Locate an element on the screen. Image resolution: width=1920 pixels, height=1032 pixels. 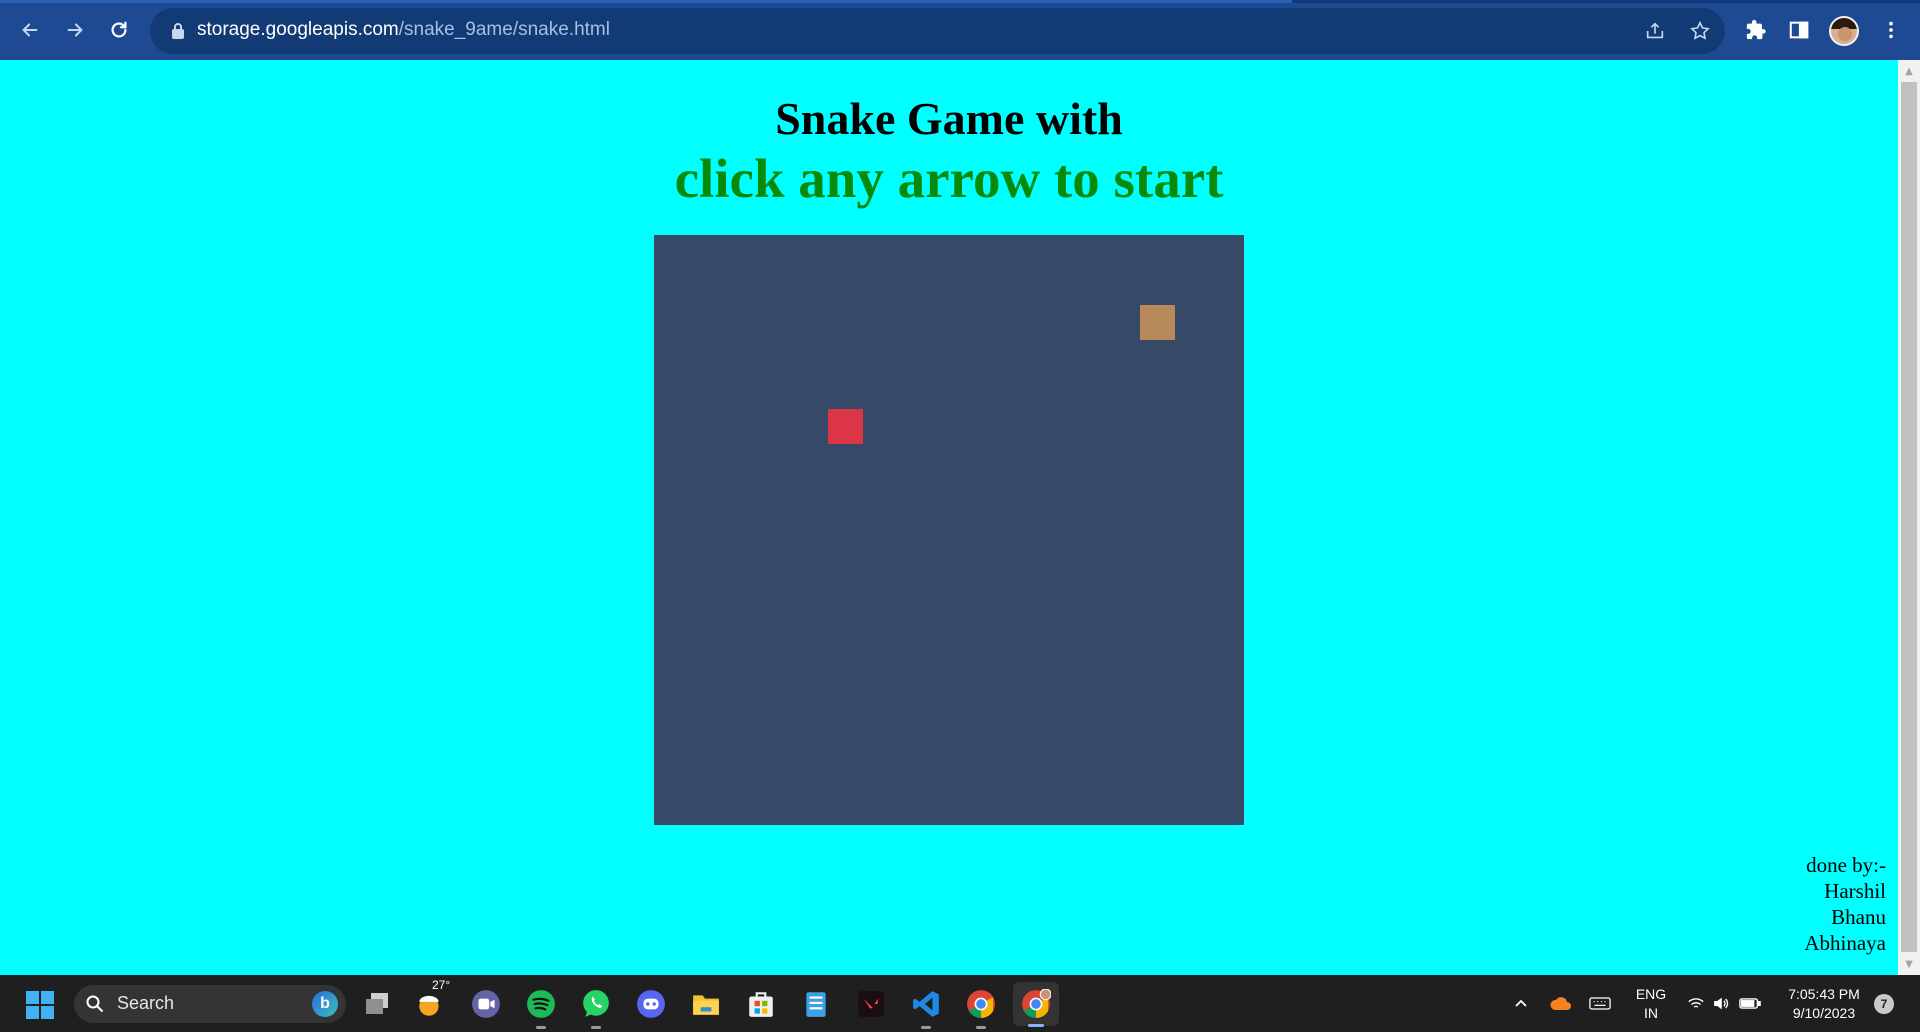
system-clock: 7:05:43 PM 9/10/2023 is located at coordinates (1824, 1004).